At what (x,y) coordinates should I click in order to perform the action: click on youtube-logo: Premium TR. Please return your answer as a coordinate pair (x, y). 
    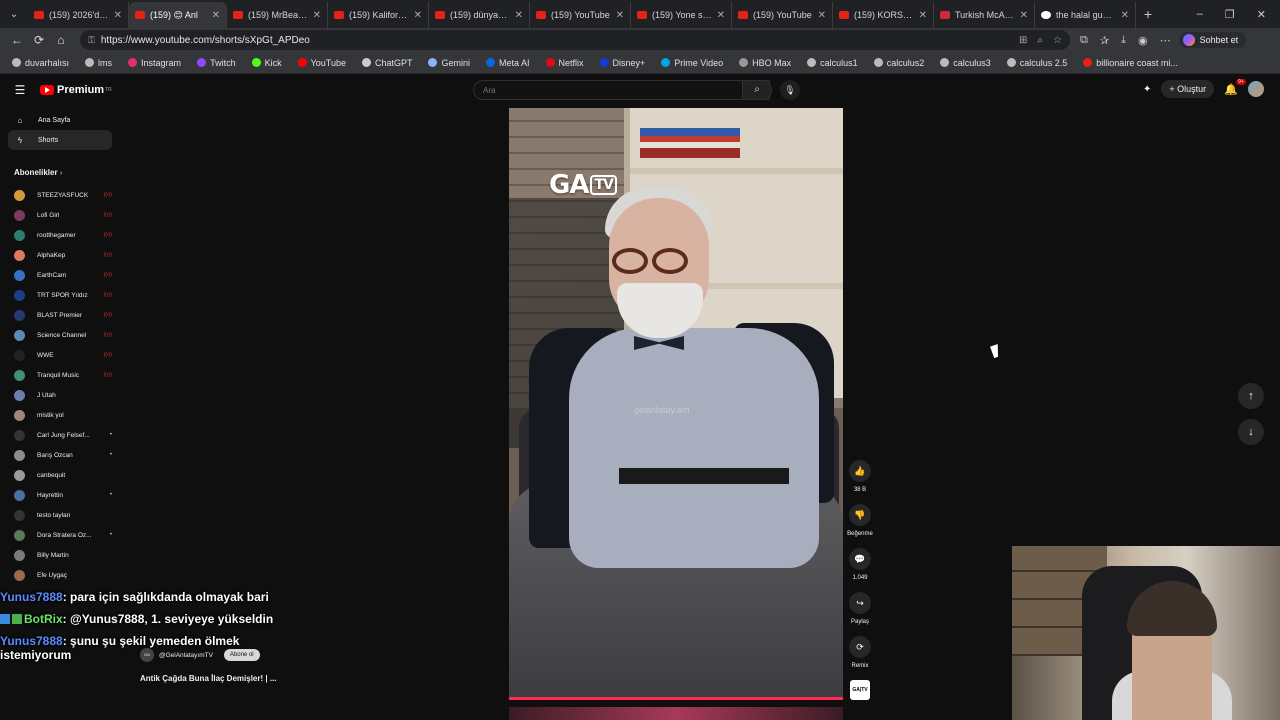
    Looking at the image, I should click on (76, 90).